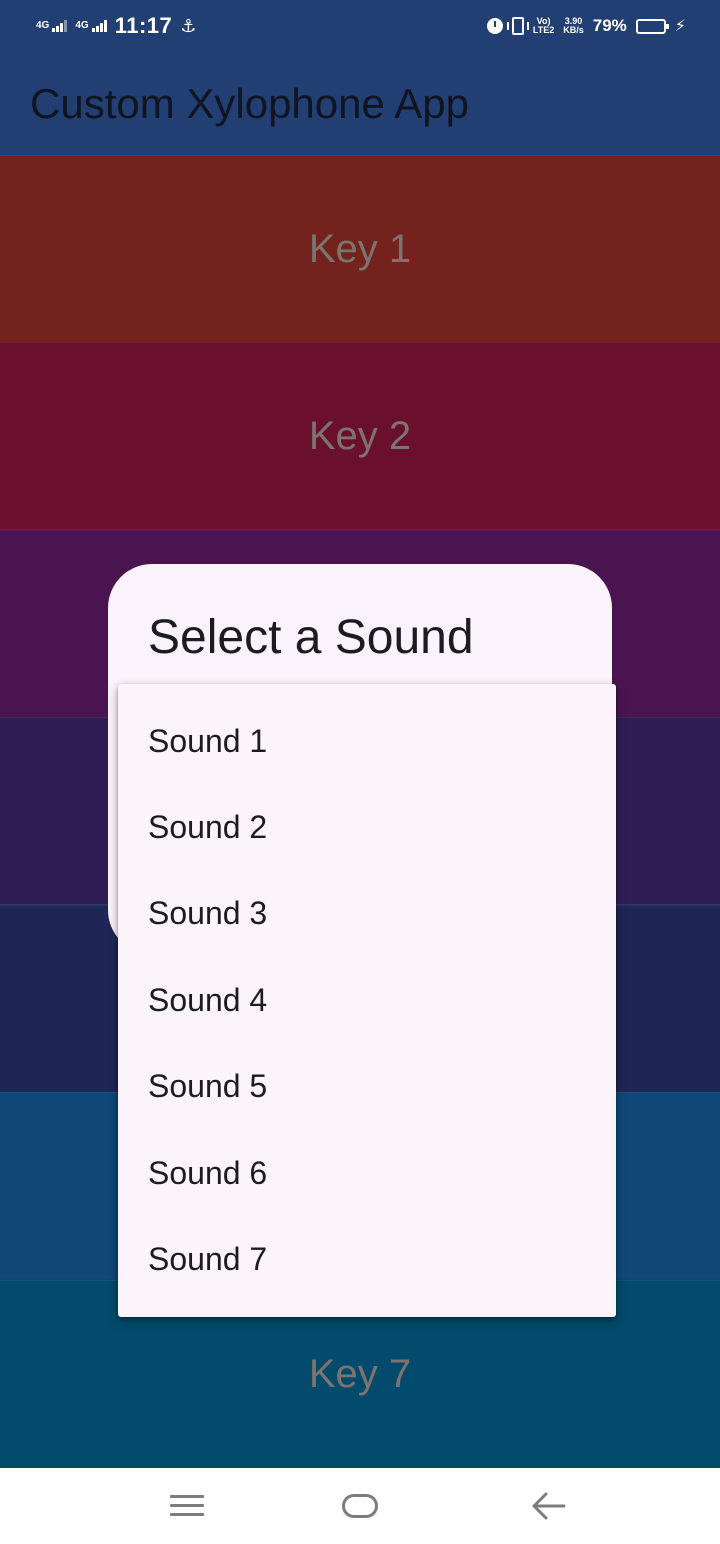 The height and width of the screenshot is (1544, 720). I want to click on battery-icon, so click(652, 26).